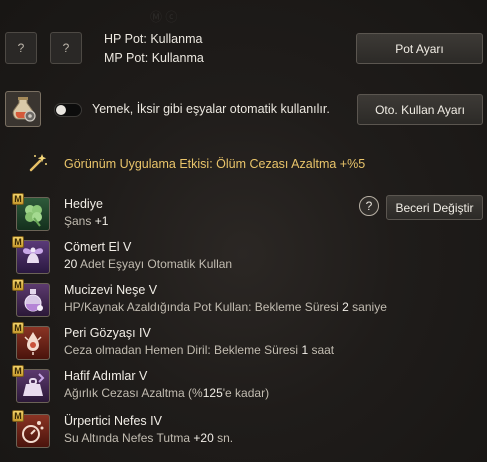  I want to click on mp-pot-slot-label: ?, so click(66, 48).